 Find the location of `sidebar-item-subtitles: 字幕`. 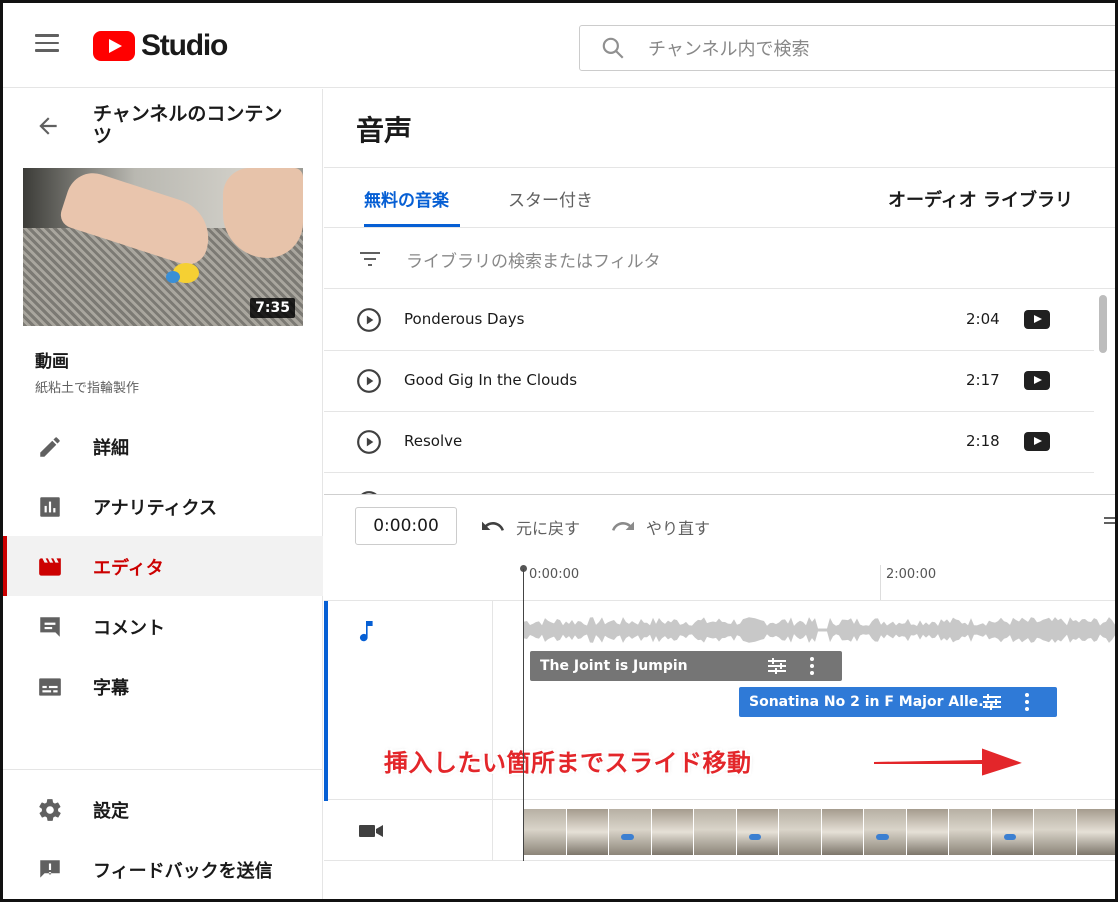

sidebar-item-subtitles: 字幕 is located at coordinates (163, 686).